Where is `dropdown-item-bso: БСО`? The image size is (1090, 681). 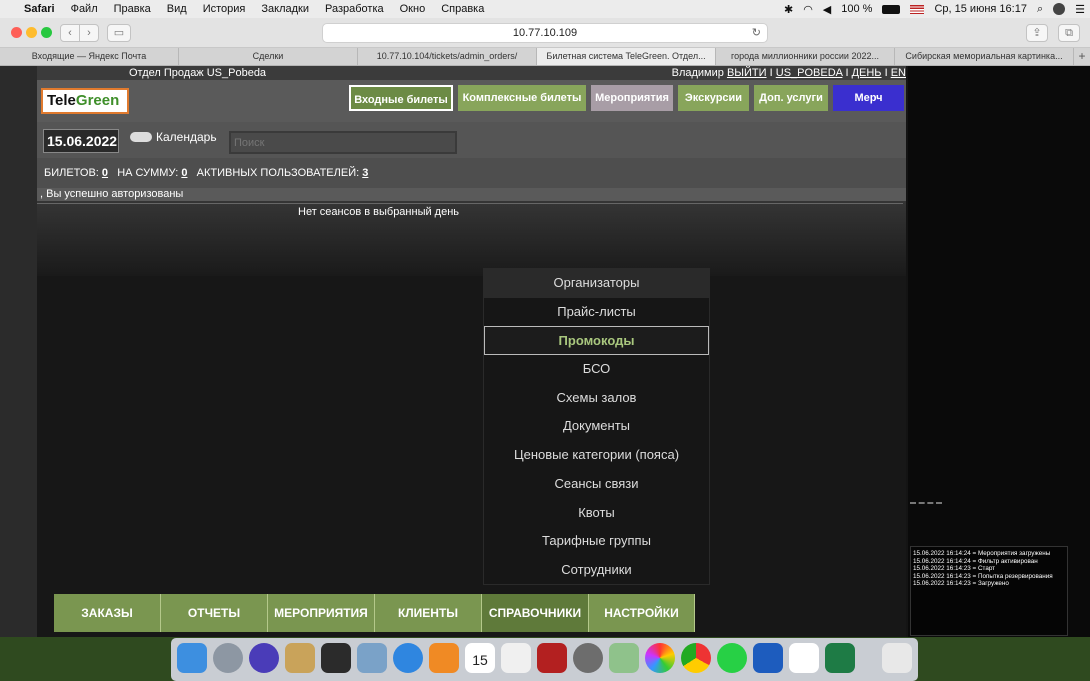 dropdown-item-bso: БСО is located at coordinates (596, 369).